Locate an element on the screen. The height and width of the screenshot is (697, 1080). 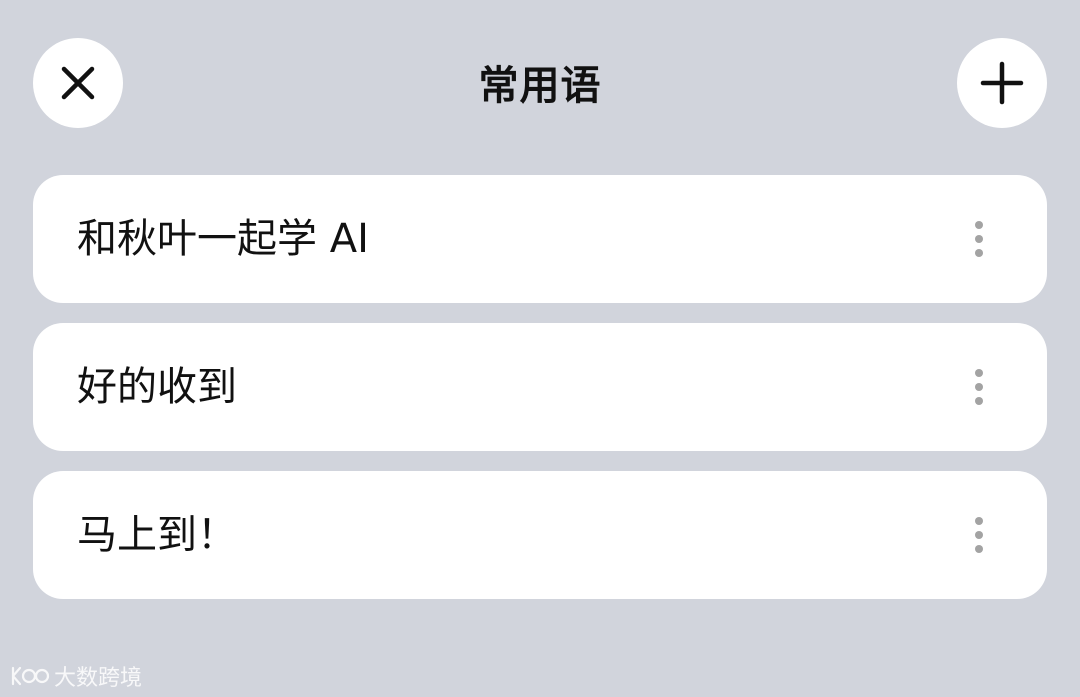
watermark: 大数跨境 is located at coordinates (76, 676).